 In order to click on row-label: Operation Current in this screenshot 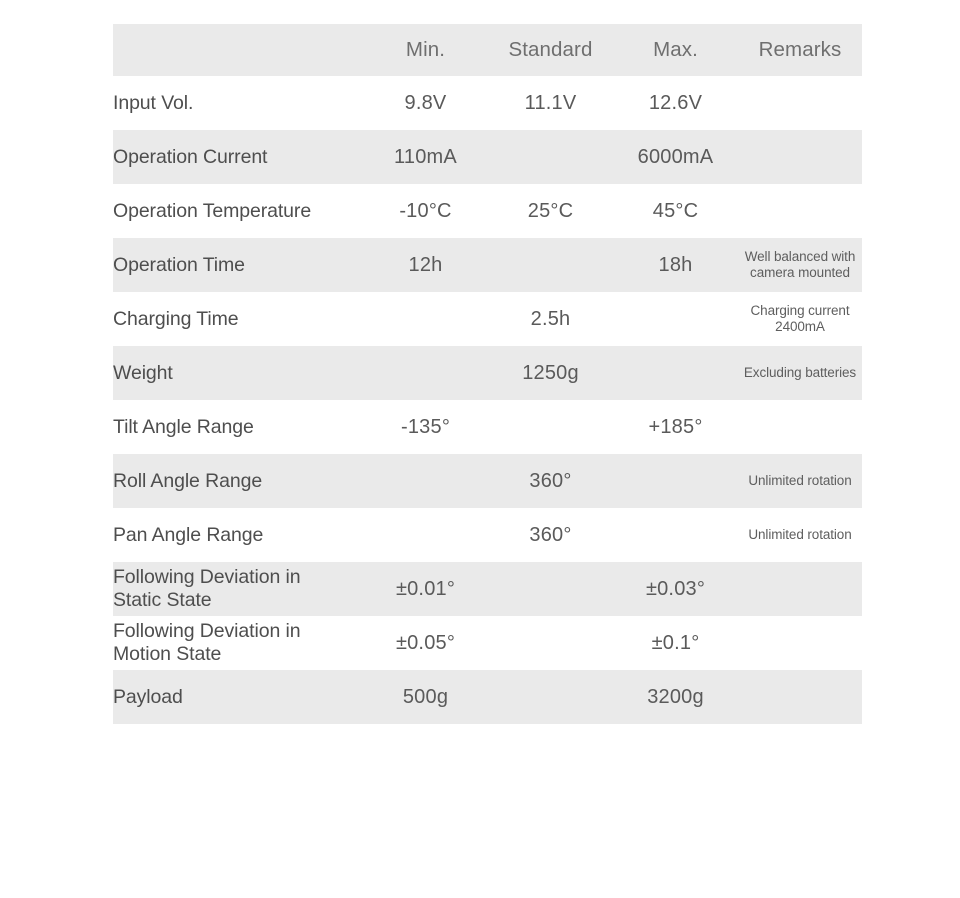, I will do `click(190, 156)`.